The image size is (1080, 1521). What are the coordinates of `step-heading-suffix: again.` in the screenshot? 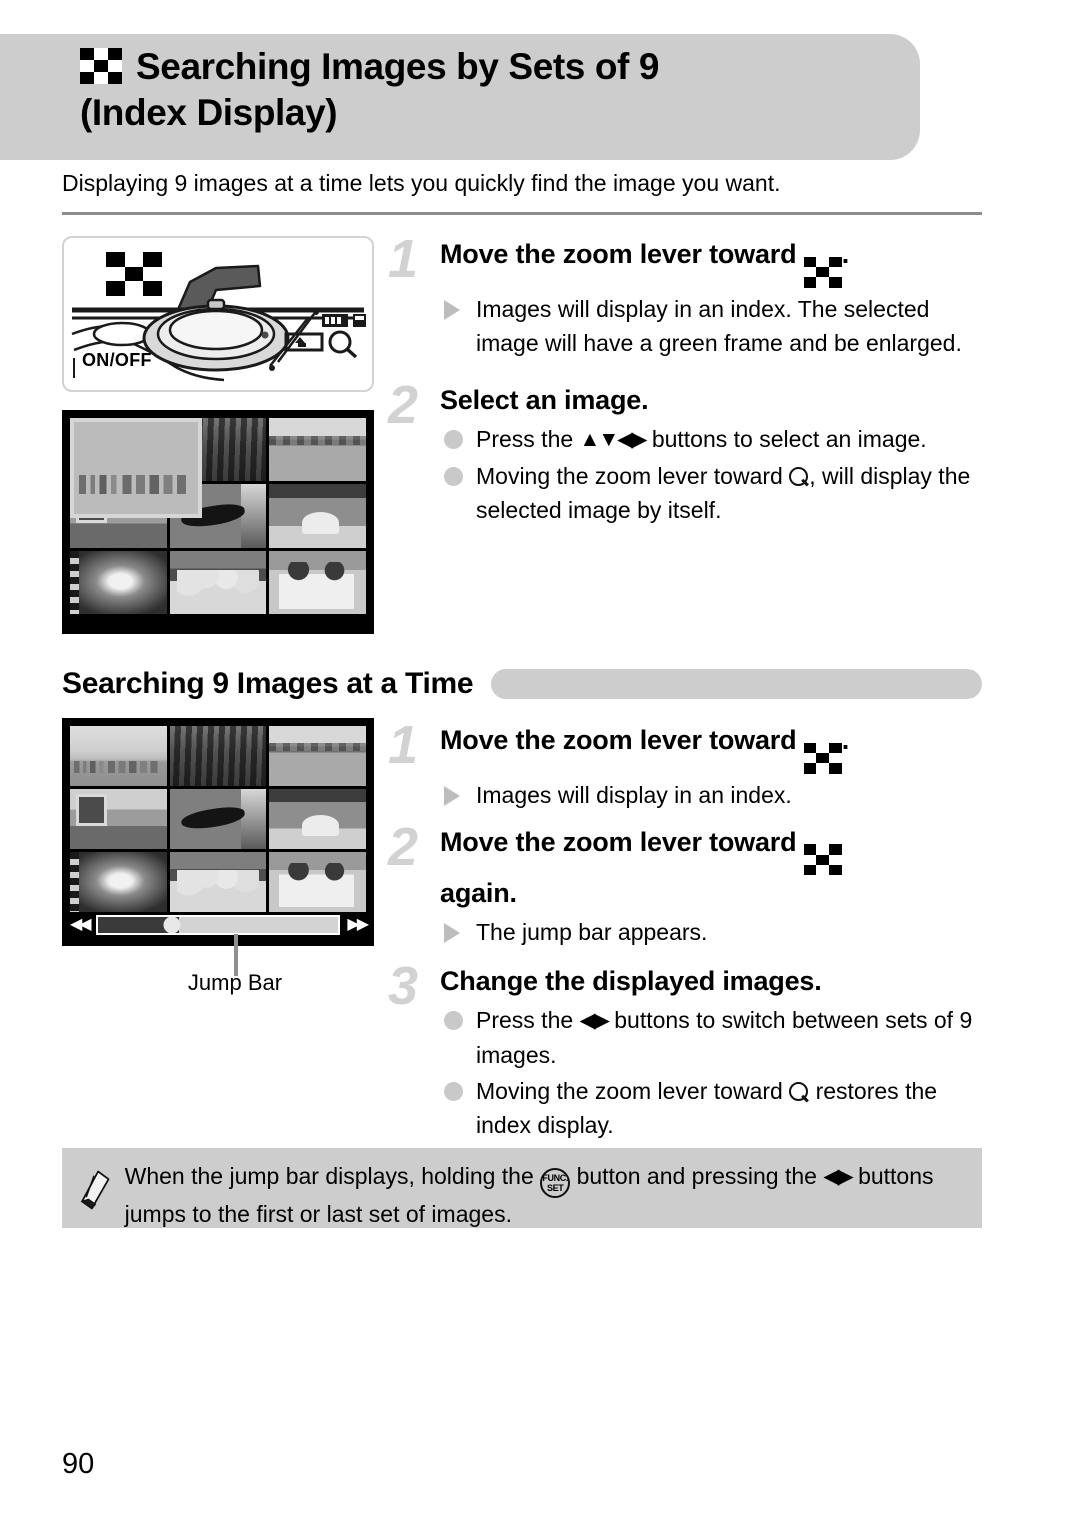 It's located at (478, 893).